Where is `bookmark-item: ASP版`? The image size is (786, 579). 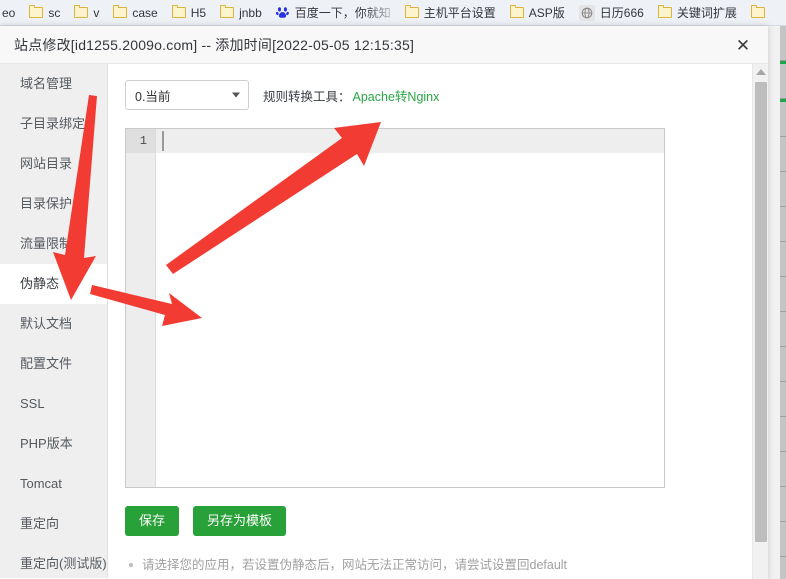 bookmark-item: ASP版 is located at coordinates (537, 13).